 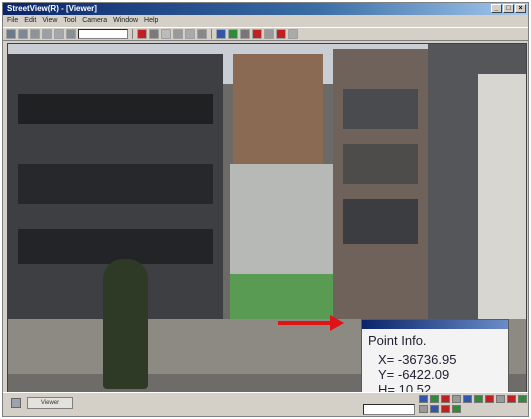 What do you see at coordinates (50, 403) in the screenshot?
I see `status-tab-viewer: Viewer` at bounding box center [50, 403].